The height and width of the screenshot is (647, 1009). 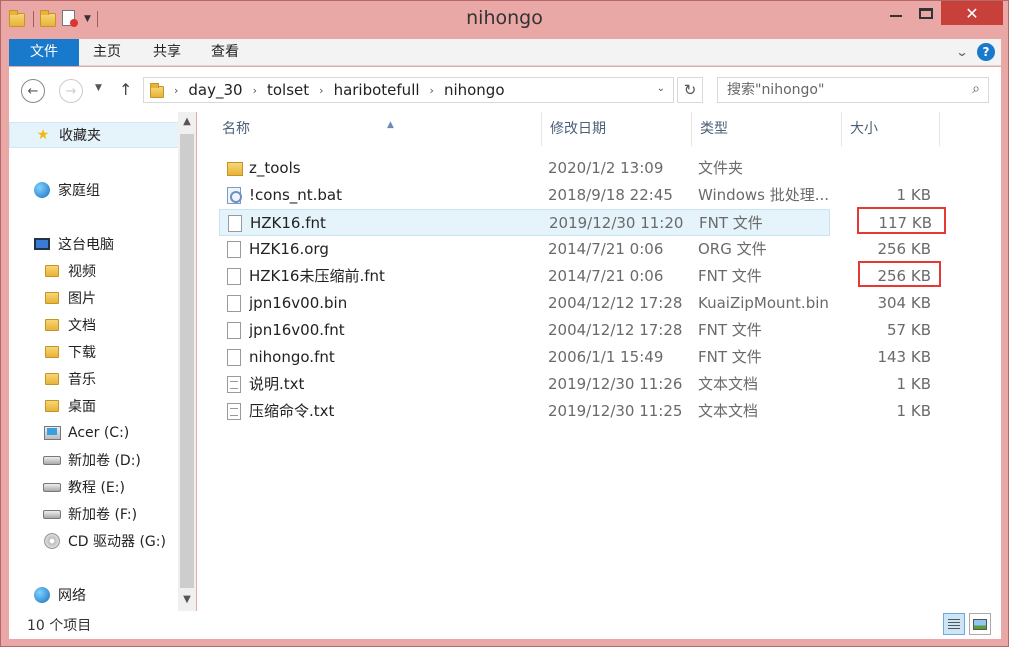 I want to click on item-count: 10 个项目, so click(x=59, y=626).